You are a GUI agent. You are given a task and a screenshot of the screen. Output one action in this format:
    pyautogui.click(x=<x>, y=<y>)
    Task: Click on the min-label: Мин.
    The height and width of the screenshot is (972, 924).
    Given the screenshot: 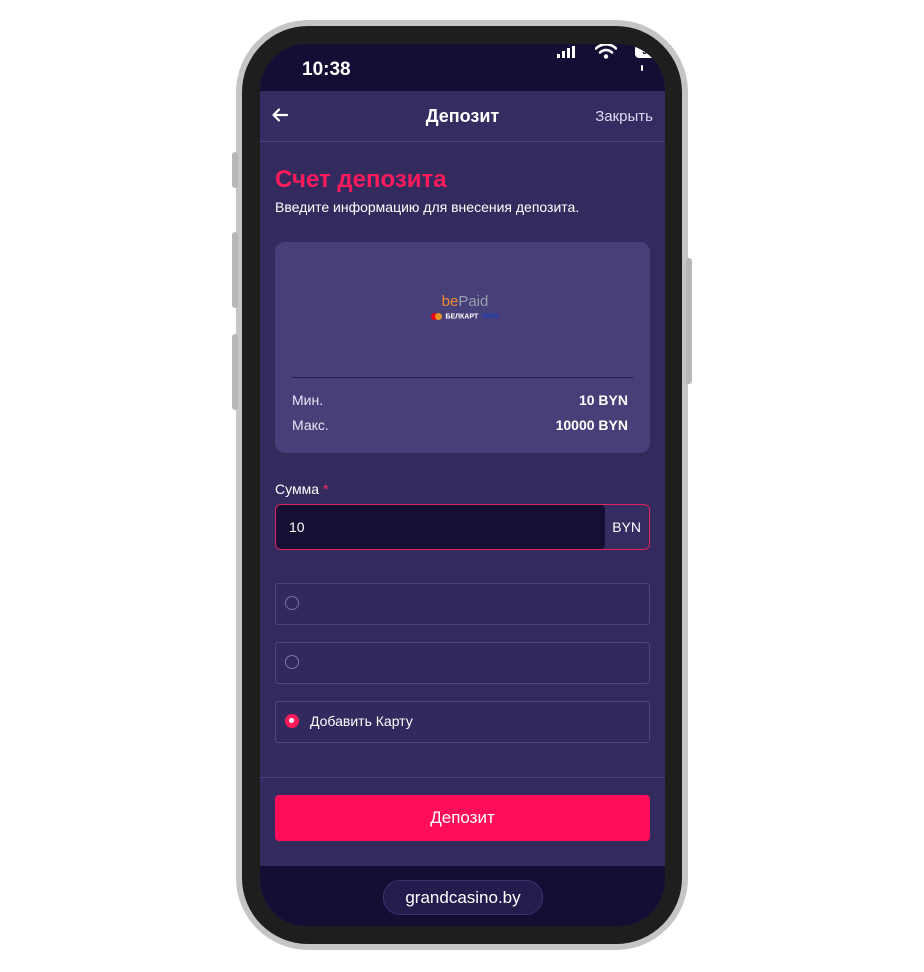 What is the action you would take?
    pyautogui.click(x=308, y=400)
    